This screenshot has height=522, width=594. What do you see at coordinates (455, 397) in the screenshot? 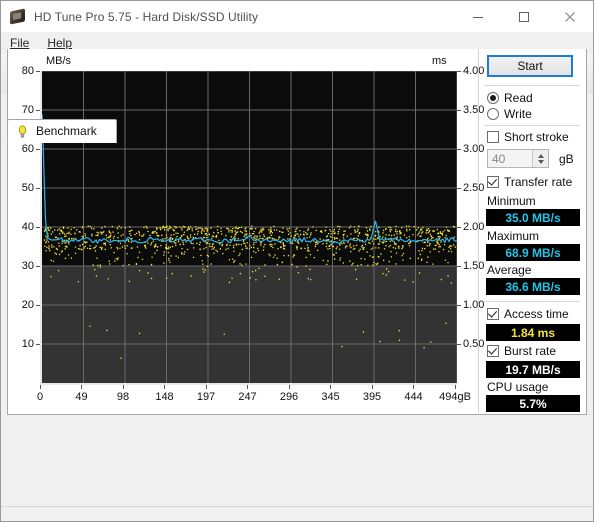
I see `x-tick-label: 494gB` at bounding box center [455, 397].